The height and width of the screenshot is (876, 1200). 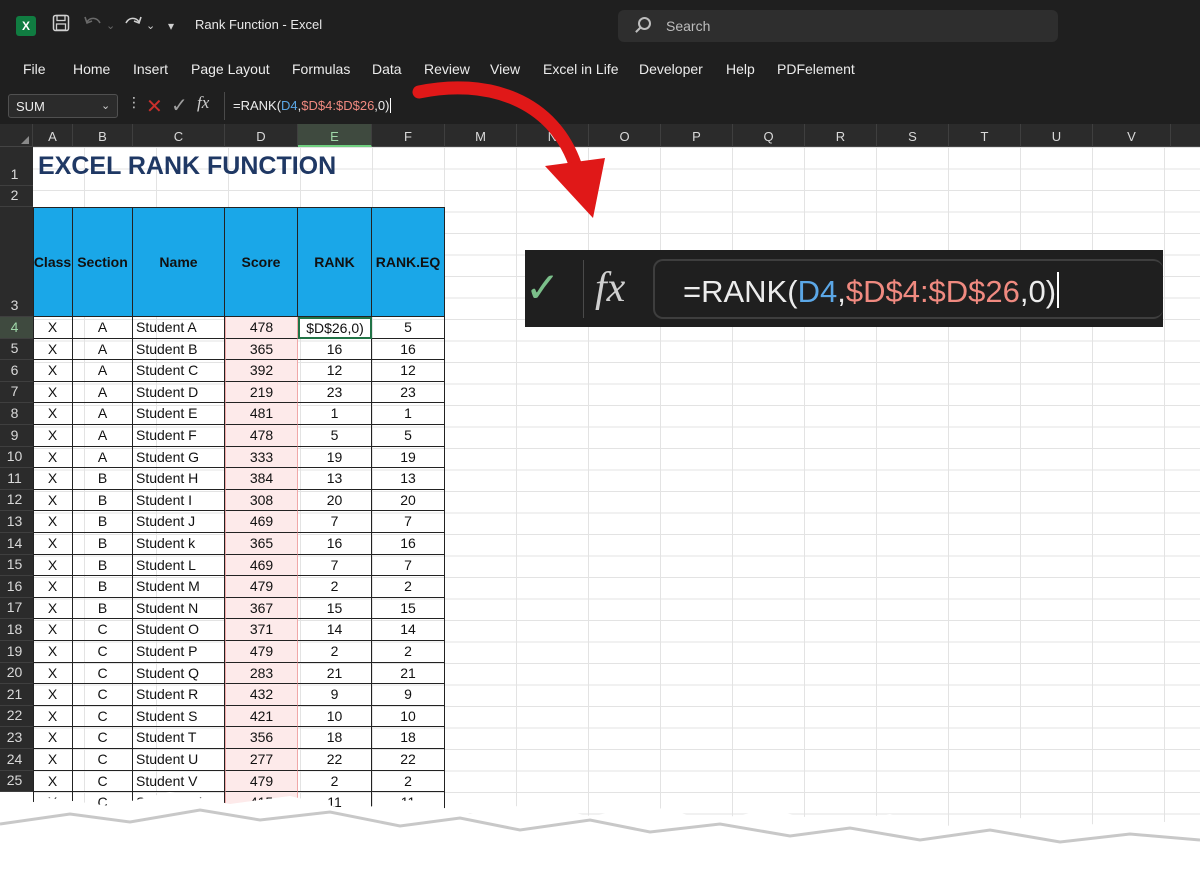 What do you see at coordinates (816, 69) in the screenshot?
I see `tab-pdfelement: PDFelement` at bounding box center [816, 69].